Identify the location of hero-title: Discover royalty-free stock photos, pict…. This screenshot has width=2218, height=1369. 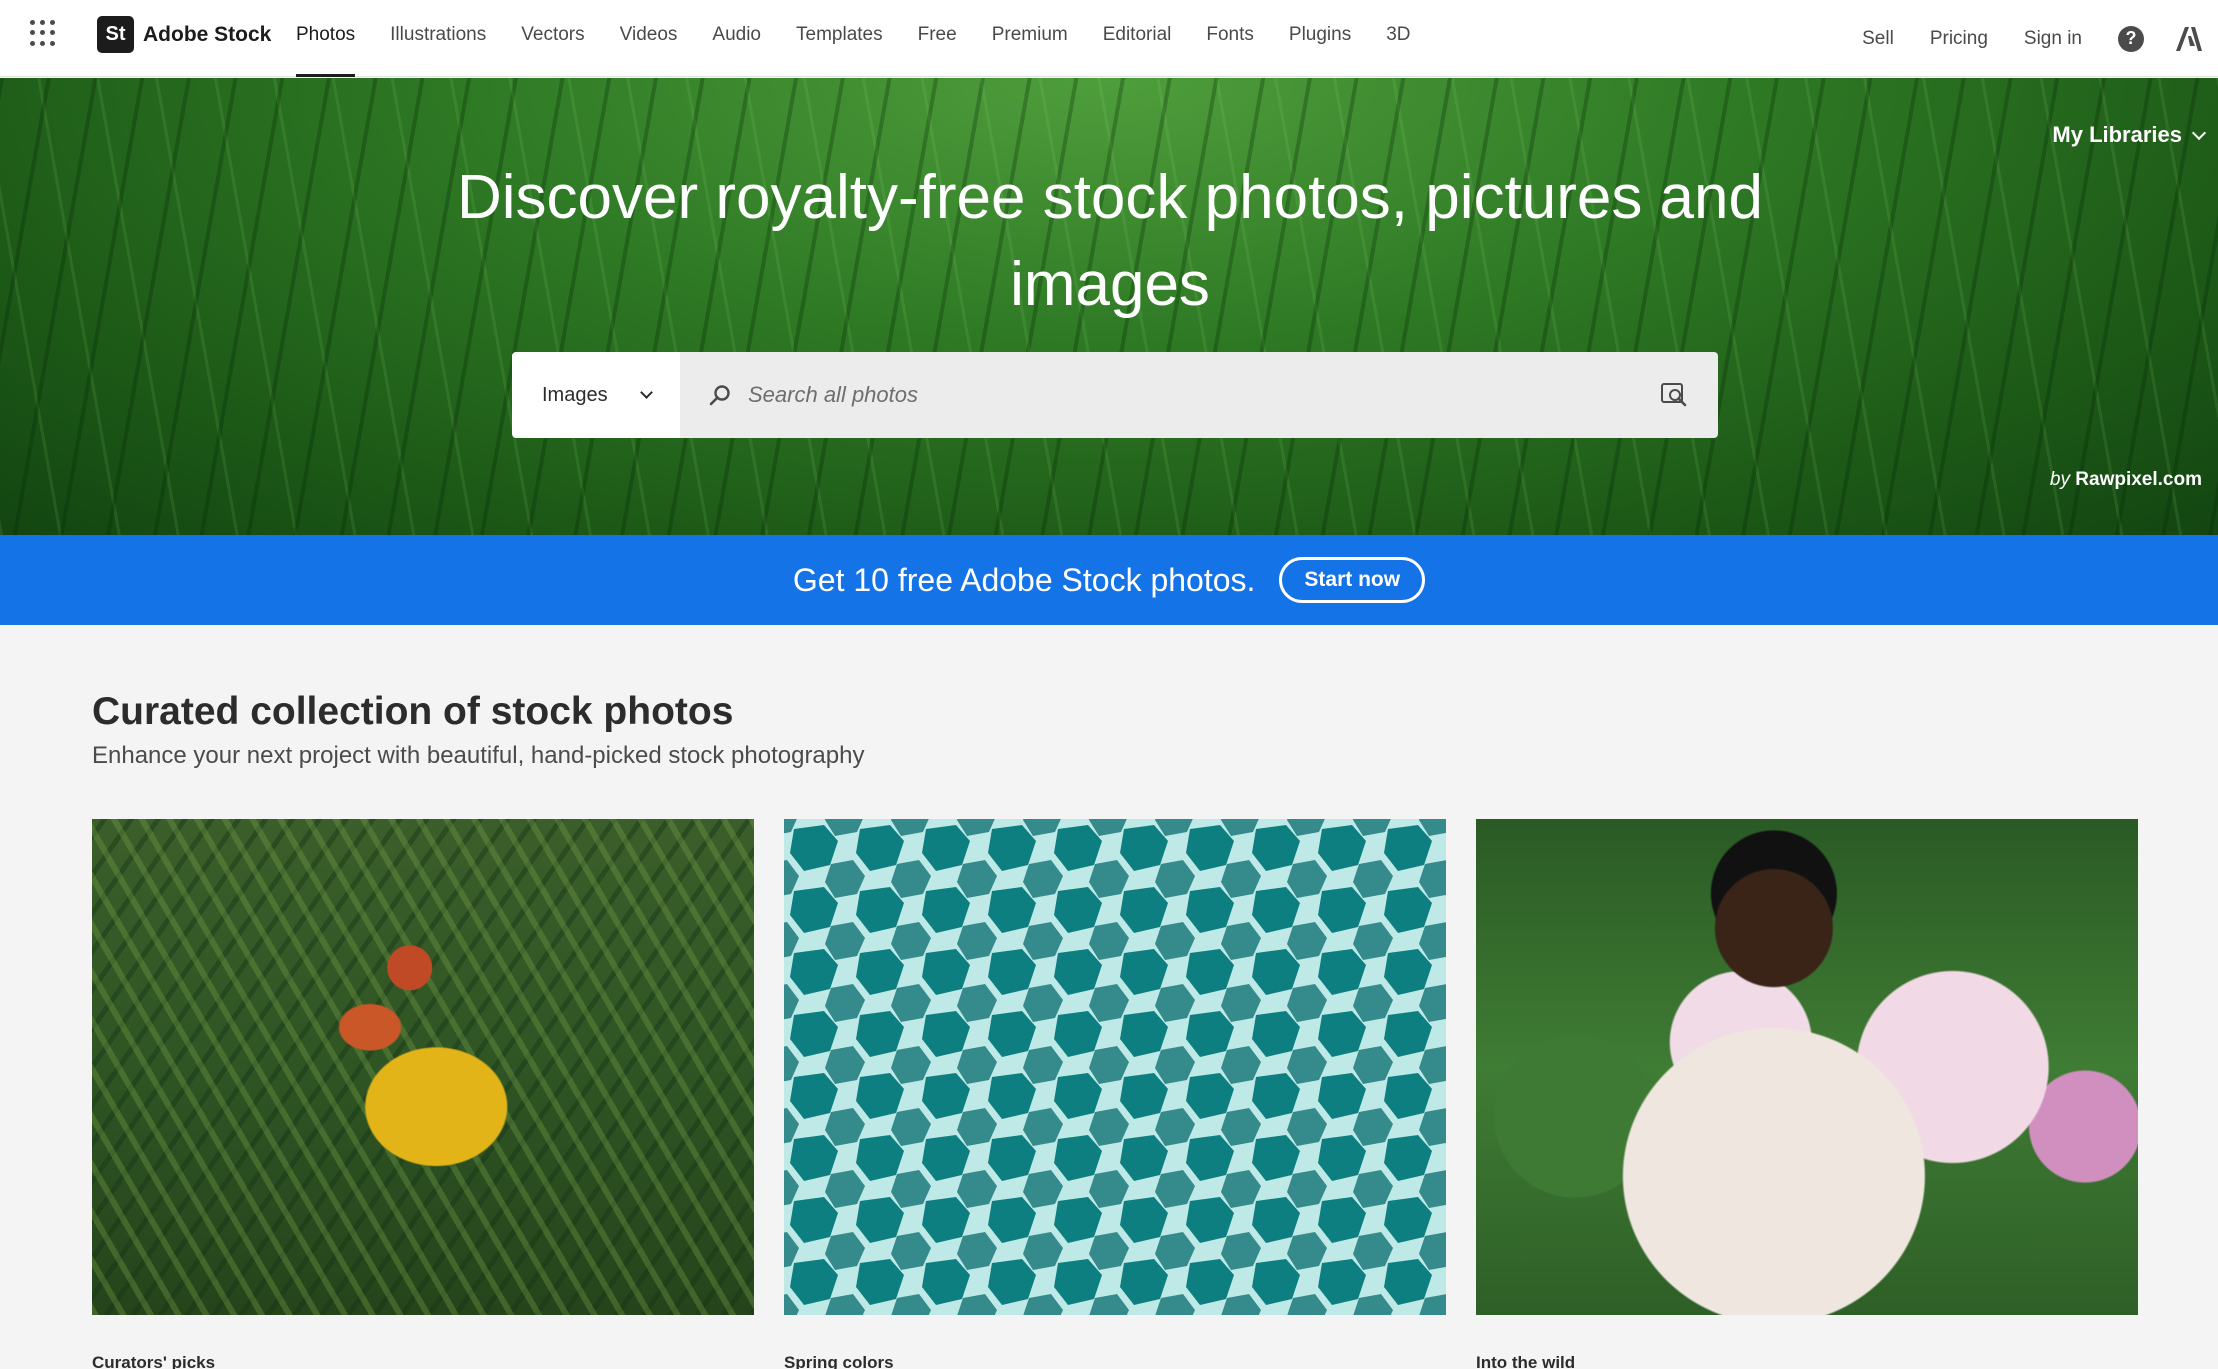
(1110, 241).